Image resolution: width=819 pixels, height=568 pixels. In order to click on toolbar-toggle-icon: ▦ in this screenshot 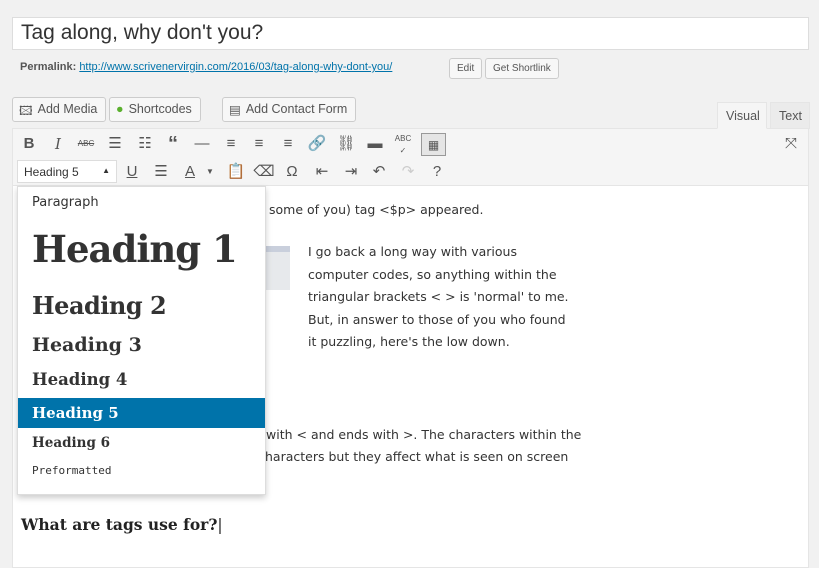, I will do `click(433, 144)`.